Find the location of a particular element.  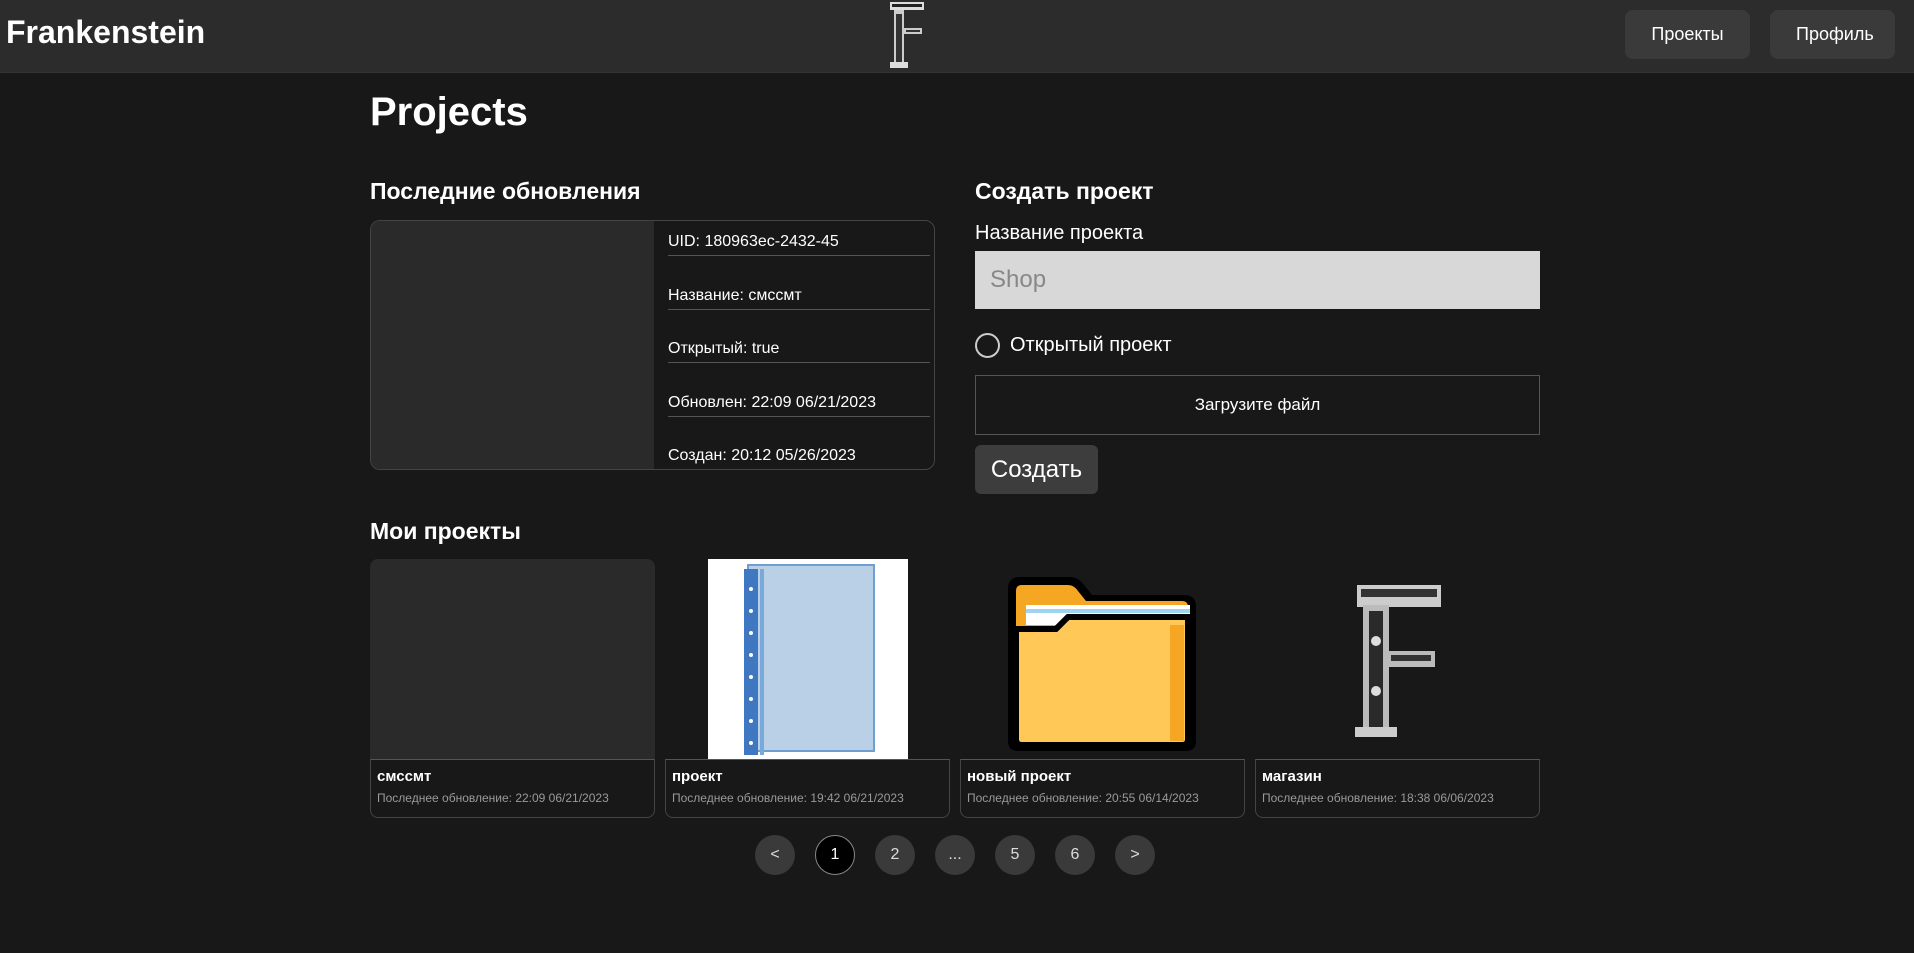

recent-uid: UID: 180963ec-2432-45 is located at coordinates (799, 240).